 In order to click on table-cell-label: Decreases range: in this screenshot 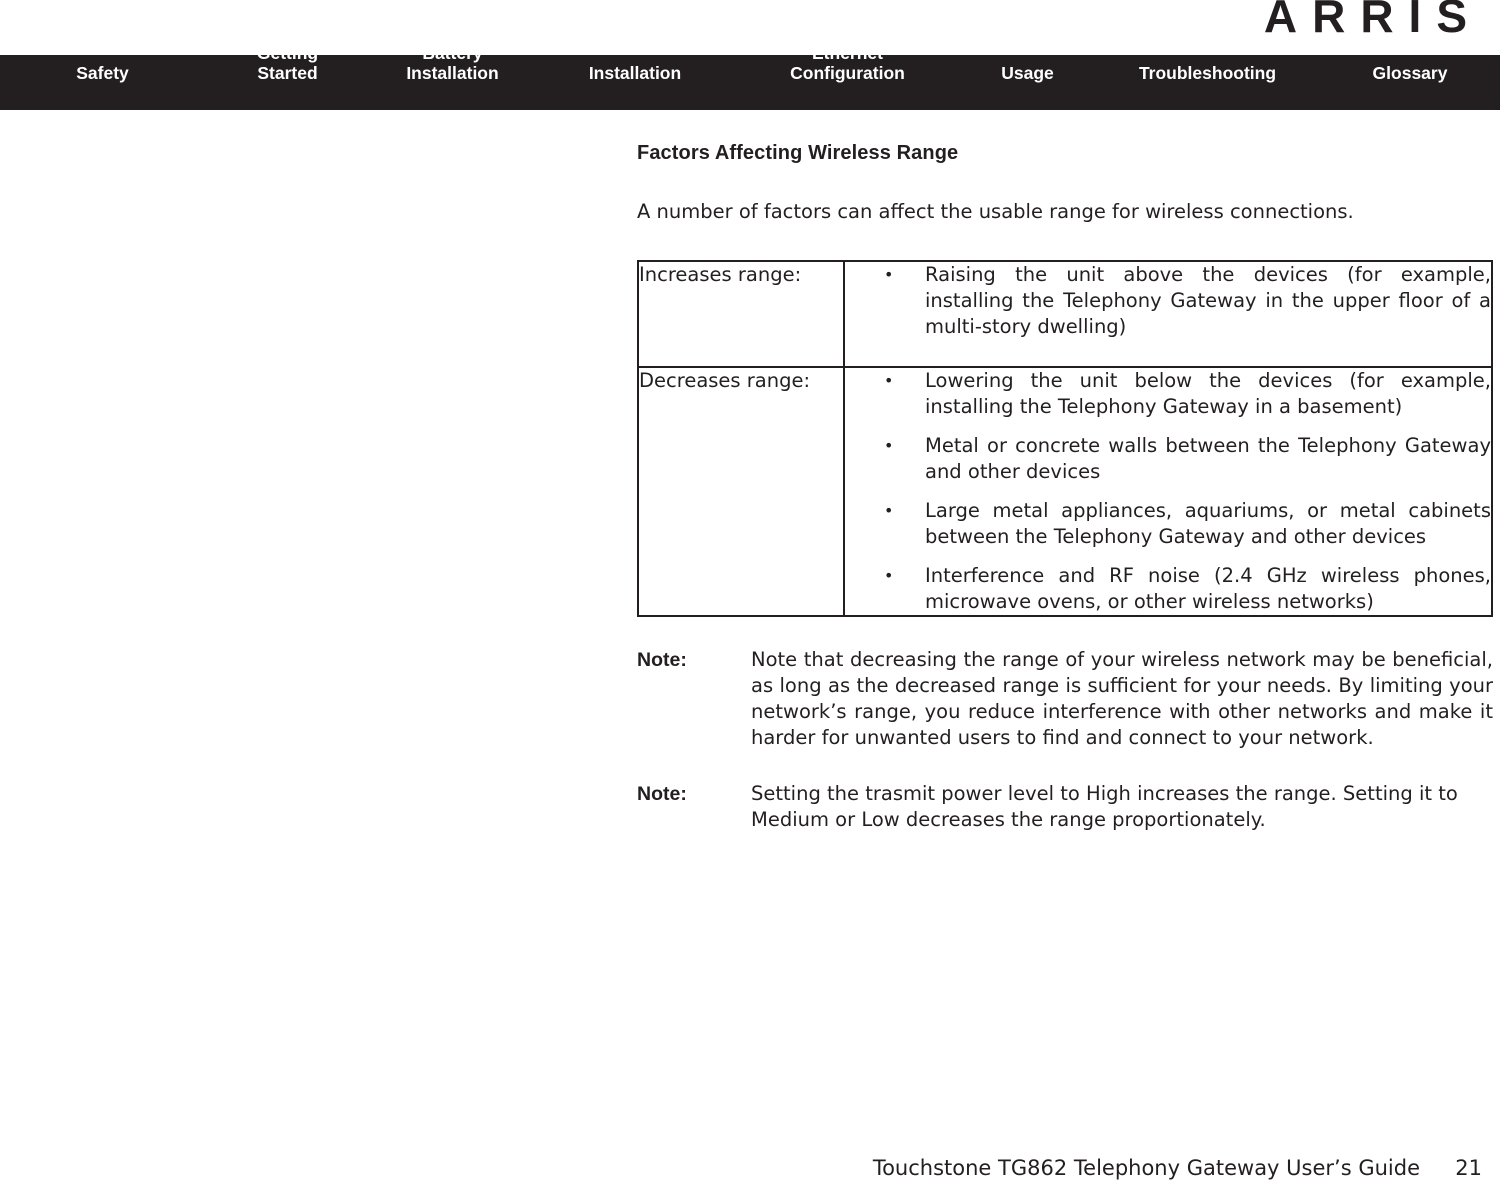, I will do `click(741, 491)`.